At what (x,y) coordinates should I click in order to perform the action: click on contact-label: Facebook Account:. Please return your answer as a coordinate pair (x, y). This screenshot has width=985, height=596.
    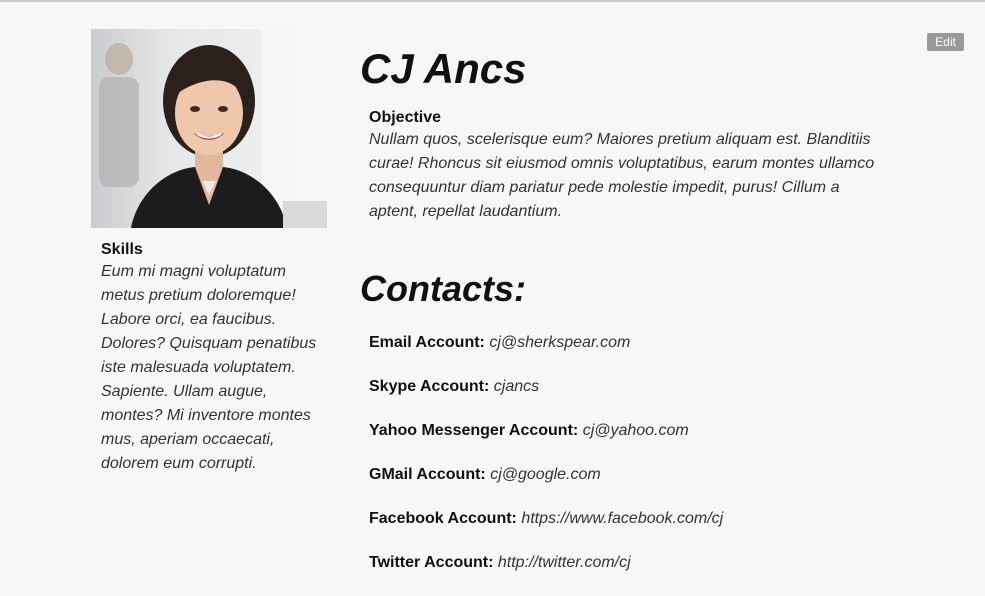
    Looking at the image, I should click on (443, 518).